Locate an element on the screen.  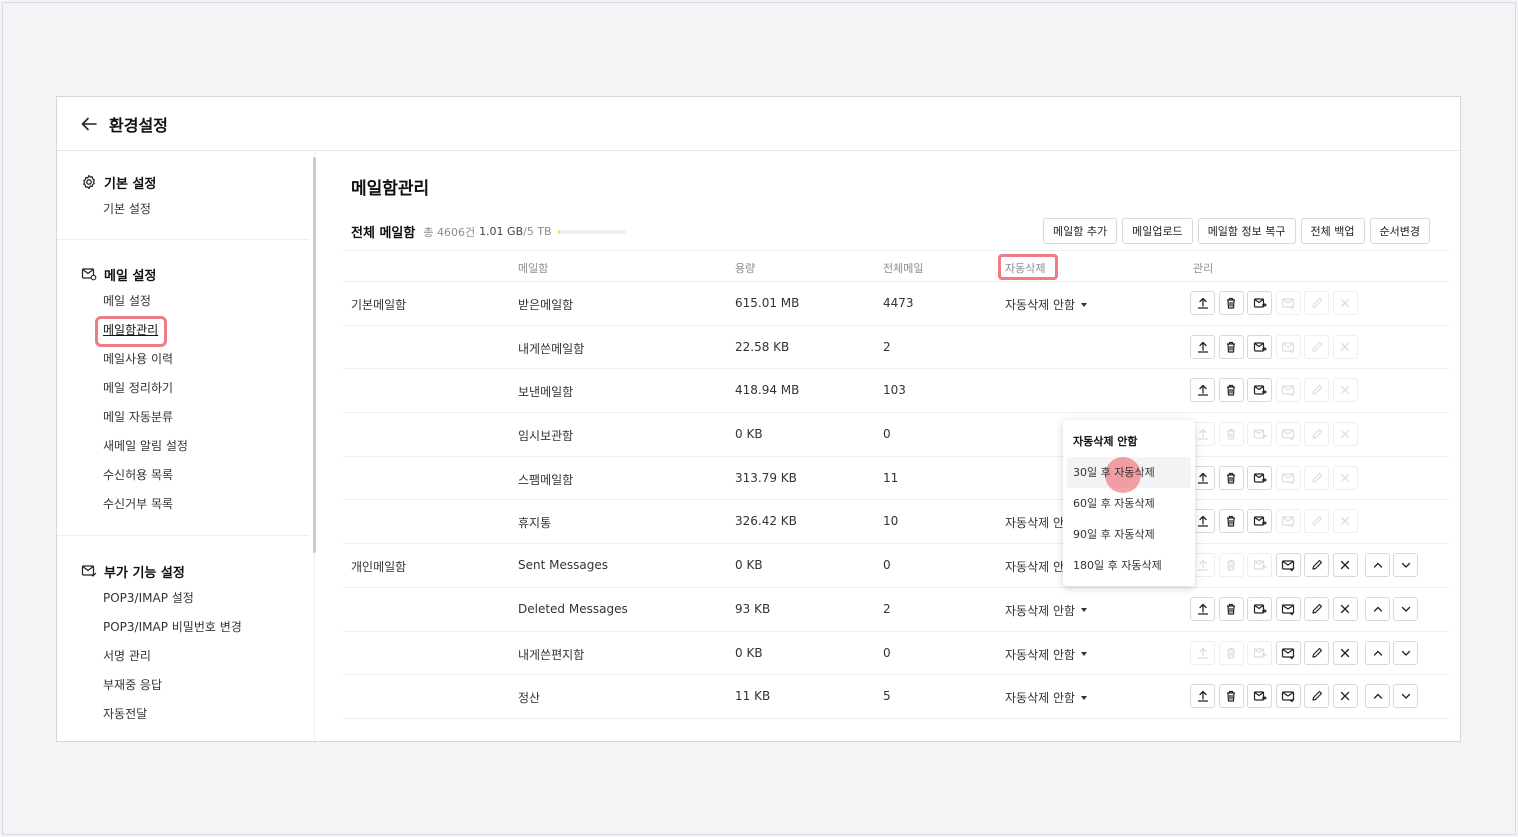
sidebar-item-mail-settings: 메일 설정 is located at coordinates (183, 301).